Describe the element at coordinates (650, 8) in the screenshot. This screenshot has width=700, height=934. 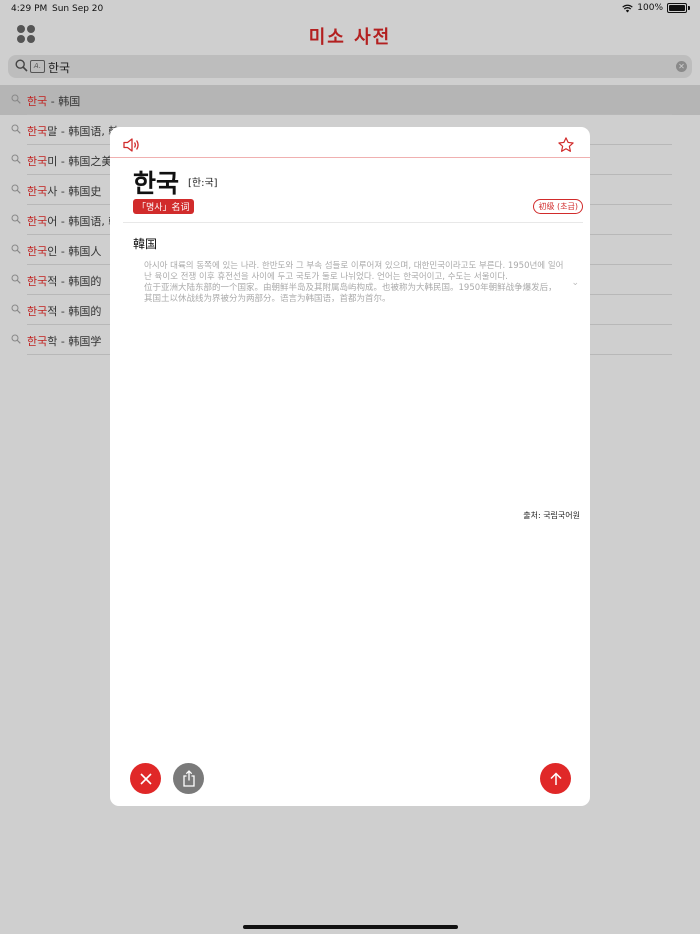
I see `battery-percent: 100%` at that location.